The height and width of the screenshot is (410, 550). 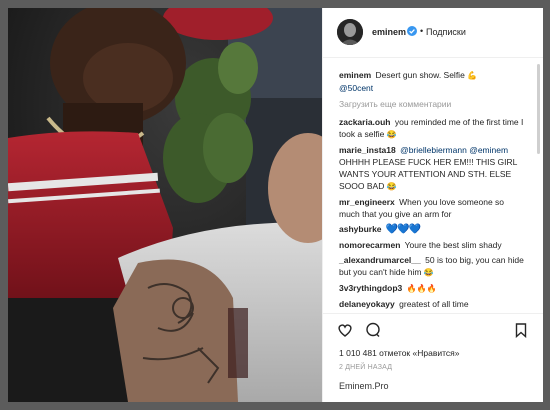 What do you see at coordinates (380, 260) in the screenshot?
I see `comment-username: _alexandrumarcel__` at bounding box center [380, 260].